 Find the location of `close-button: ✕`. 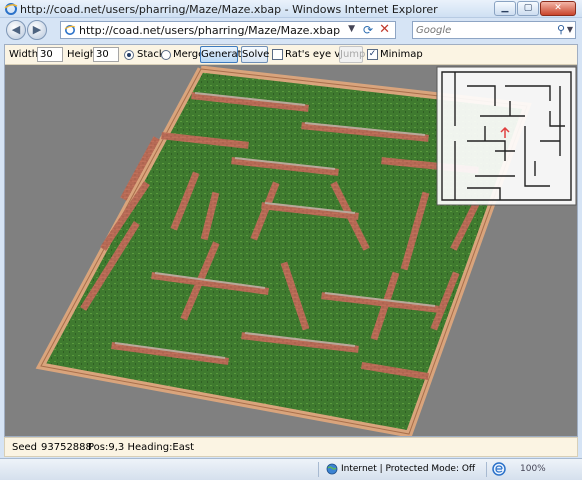

close-button: ✕ is located at coordinates (558, 8).